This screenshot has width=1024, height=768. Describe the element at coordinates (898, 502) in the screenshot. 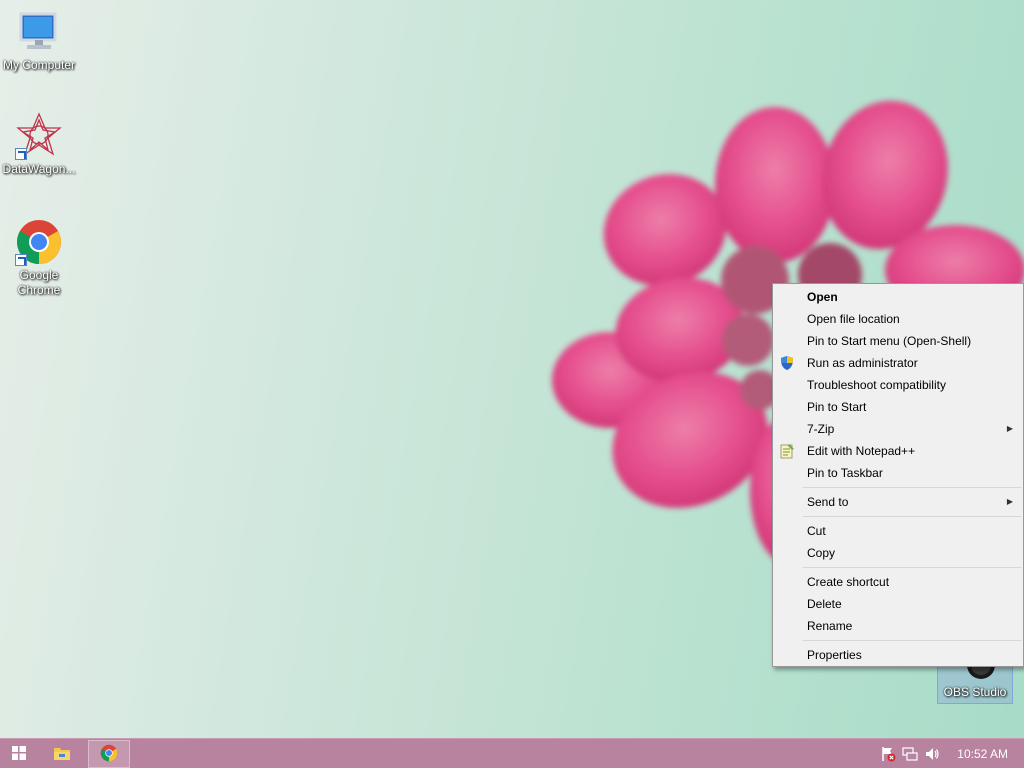

I see `menu-item-send-to: Send to ▶` at that location.